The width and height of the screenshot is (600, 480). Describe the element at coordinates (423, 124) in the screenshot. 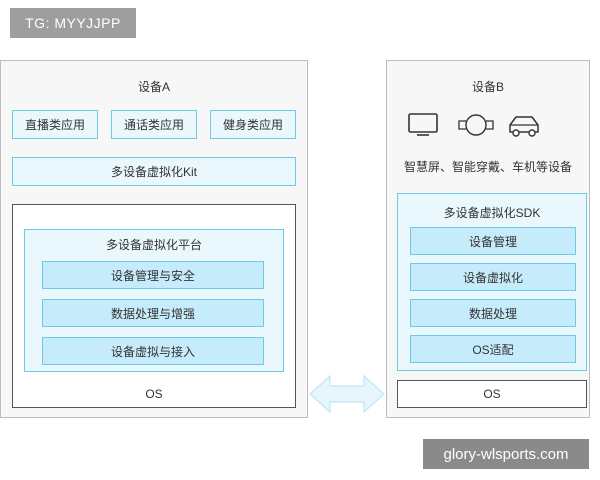

I see `tv-icon` at that location.